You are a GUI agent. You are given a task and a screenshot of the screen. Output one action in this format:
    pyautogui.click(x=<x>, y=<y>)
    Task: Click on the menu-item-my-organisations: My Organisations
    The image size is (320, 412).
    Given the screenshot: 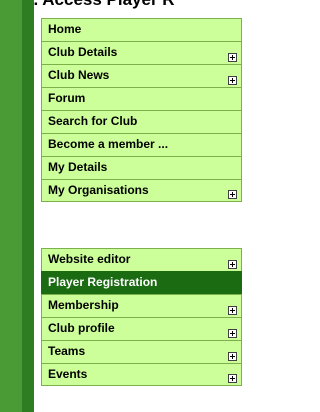 What is the action you would take?
    pyautogui.click(x=141, y=190)
    